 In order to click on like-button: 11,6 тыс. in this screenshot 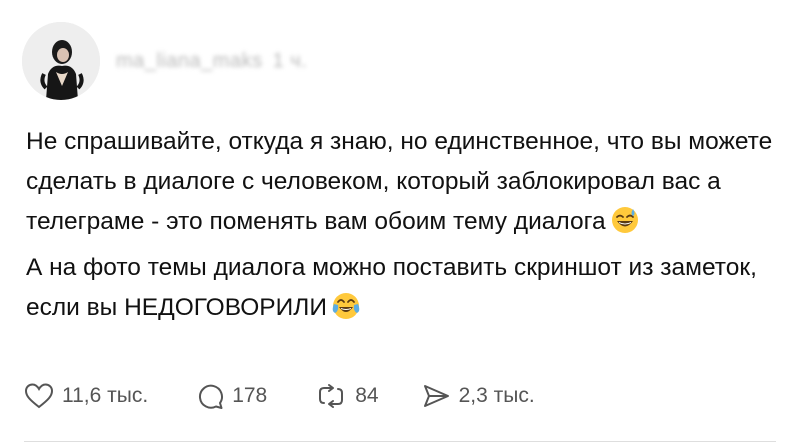, I will do `click(86, 396)`.